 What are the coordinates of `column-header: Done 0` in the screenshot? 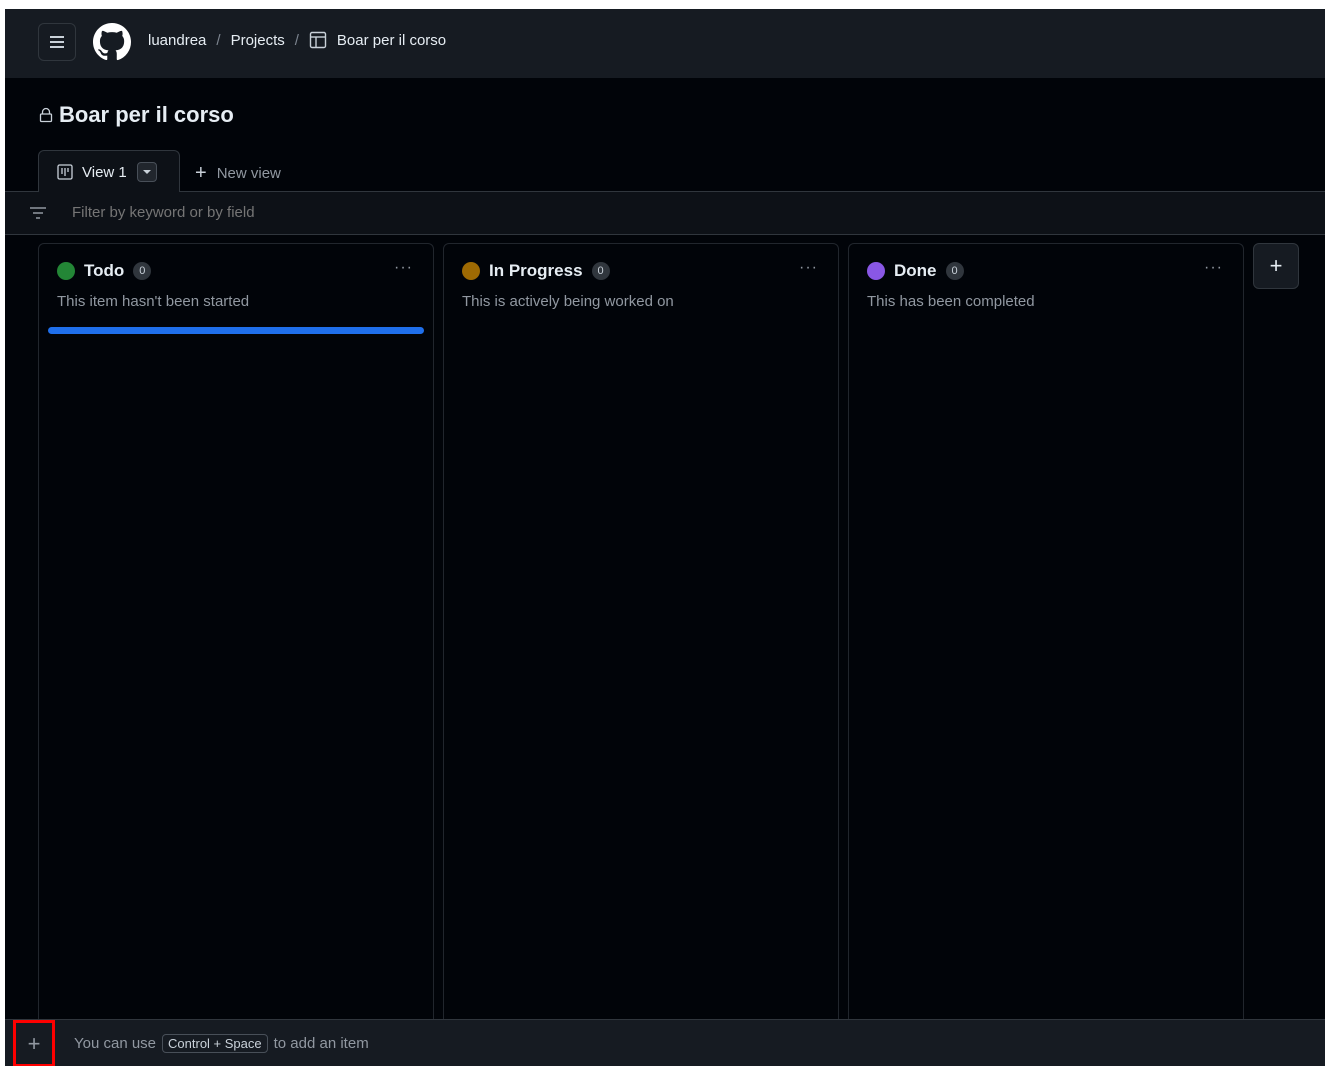 It's located at (915, 271).